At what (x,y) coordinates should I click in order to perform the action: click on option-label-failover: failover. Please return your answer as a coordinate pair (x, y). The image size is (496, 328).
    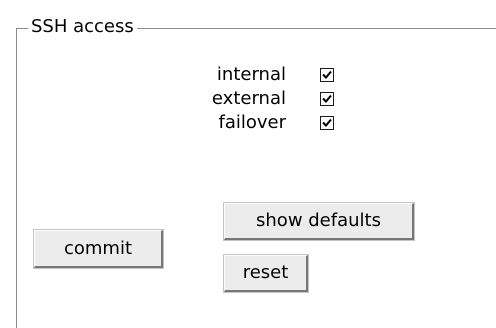
    Looking at the image, I should click on (252, 122).